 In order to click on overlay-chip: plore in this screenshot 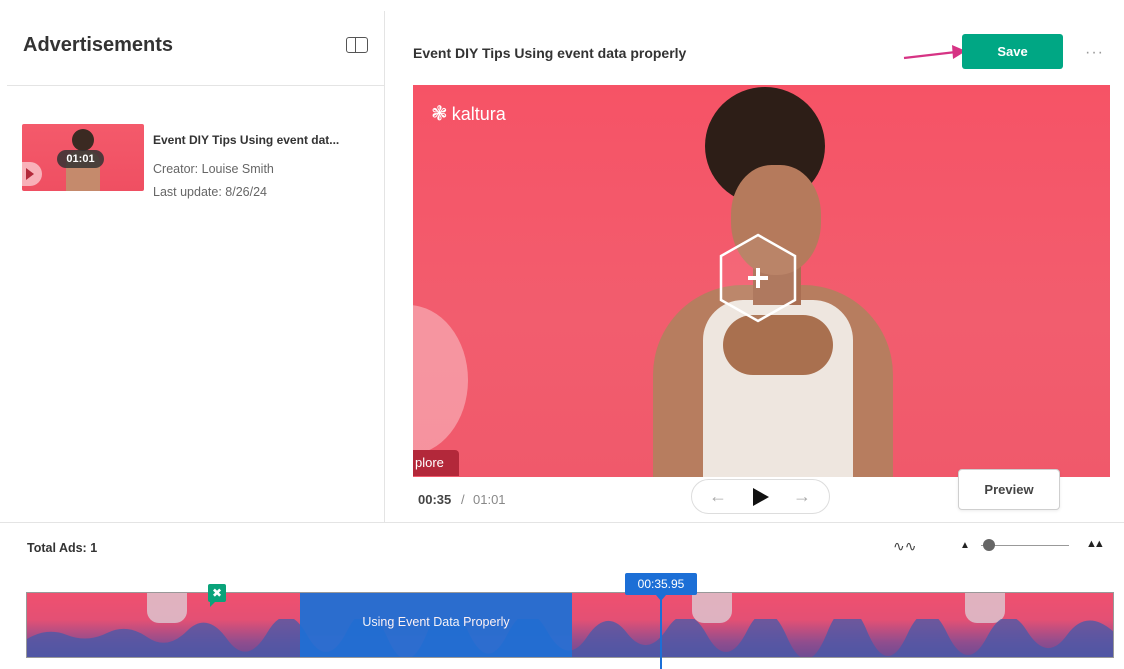, I will do `click(436, 463)`.